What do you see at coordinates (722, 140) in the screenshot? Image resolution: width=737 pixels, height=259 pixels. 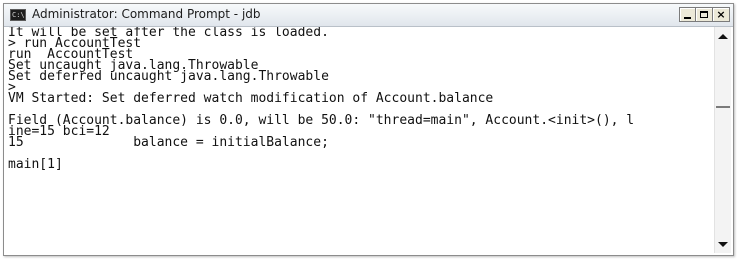 I see `vertical-scrollbar` at bounding box center [722, 140].